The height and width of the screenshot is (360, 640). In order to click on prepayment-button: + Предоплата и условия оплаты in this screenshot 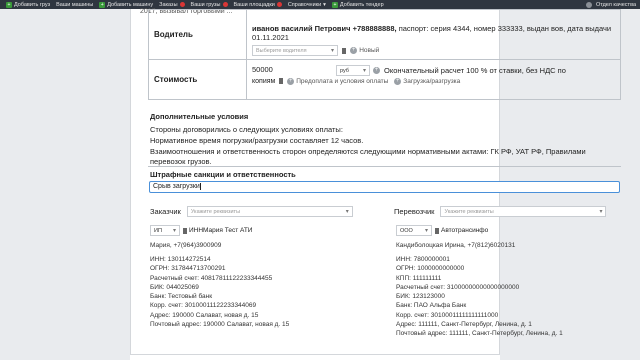, I will do `click(337, 81)`.